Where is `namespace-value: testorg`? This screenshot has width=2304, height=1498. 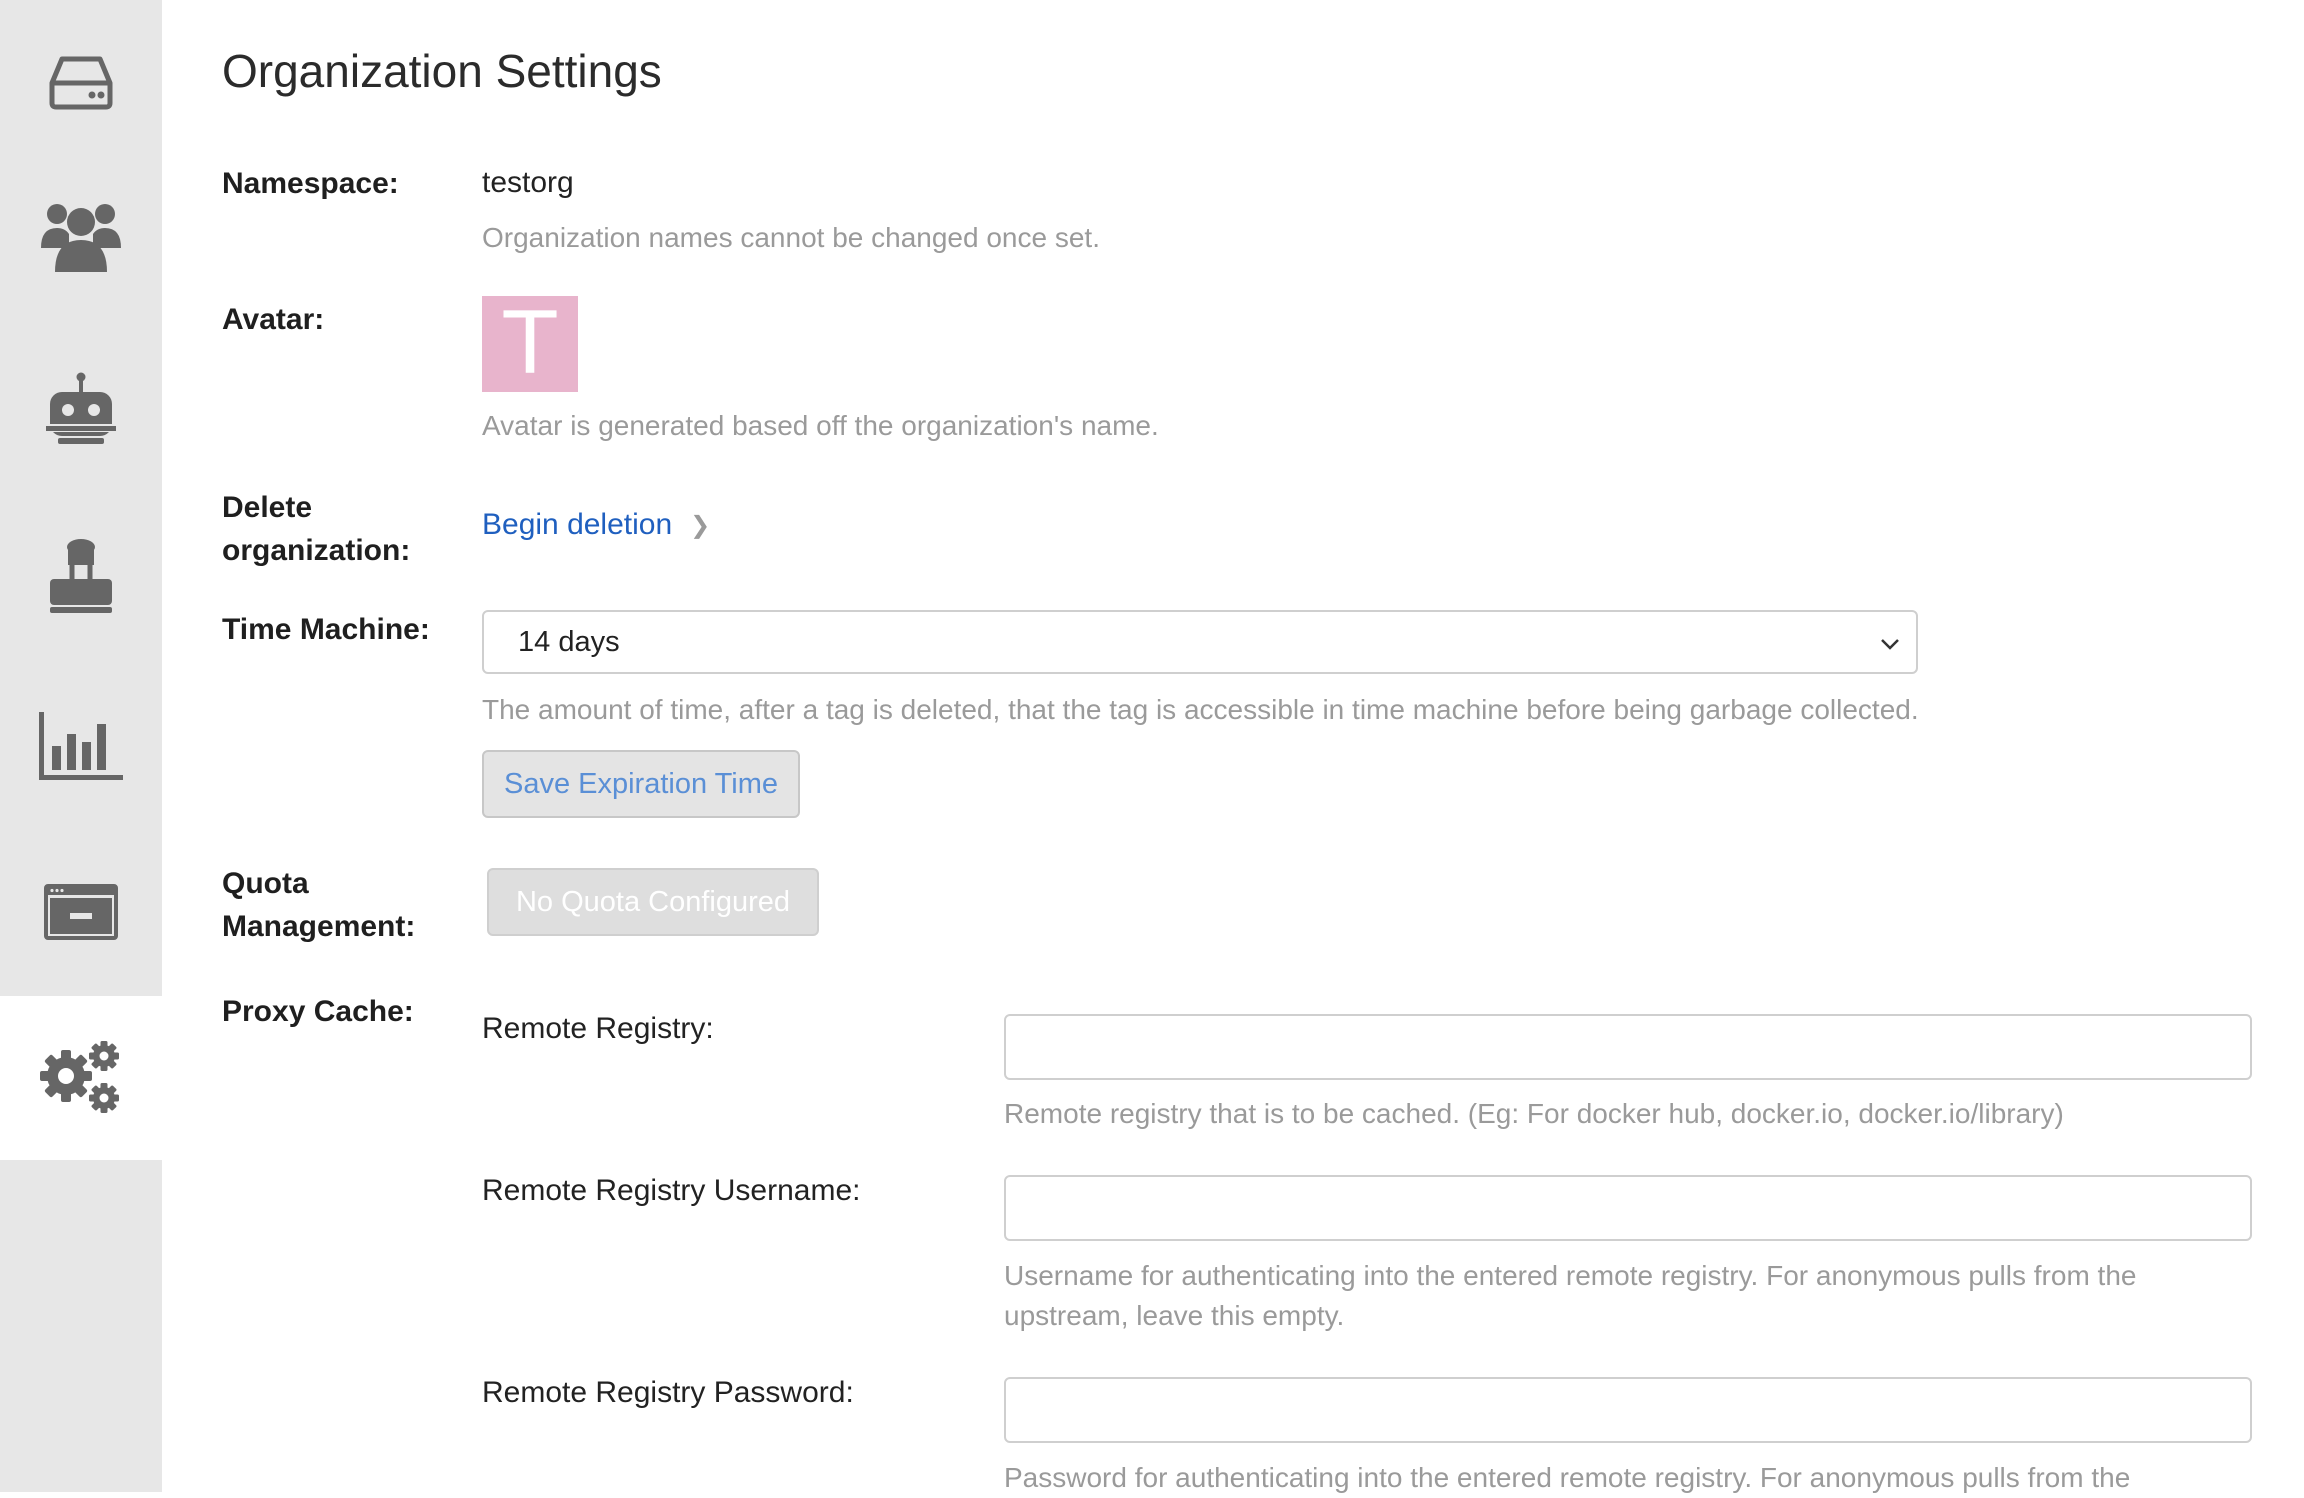 namespace-value: testorg is located at coordinates (528, 182).